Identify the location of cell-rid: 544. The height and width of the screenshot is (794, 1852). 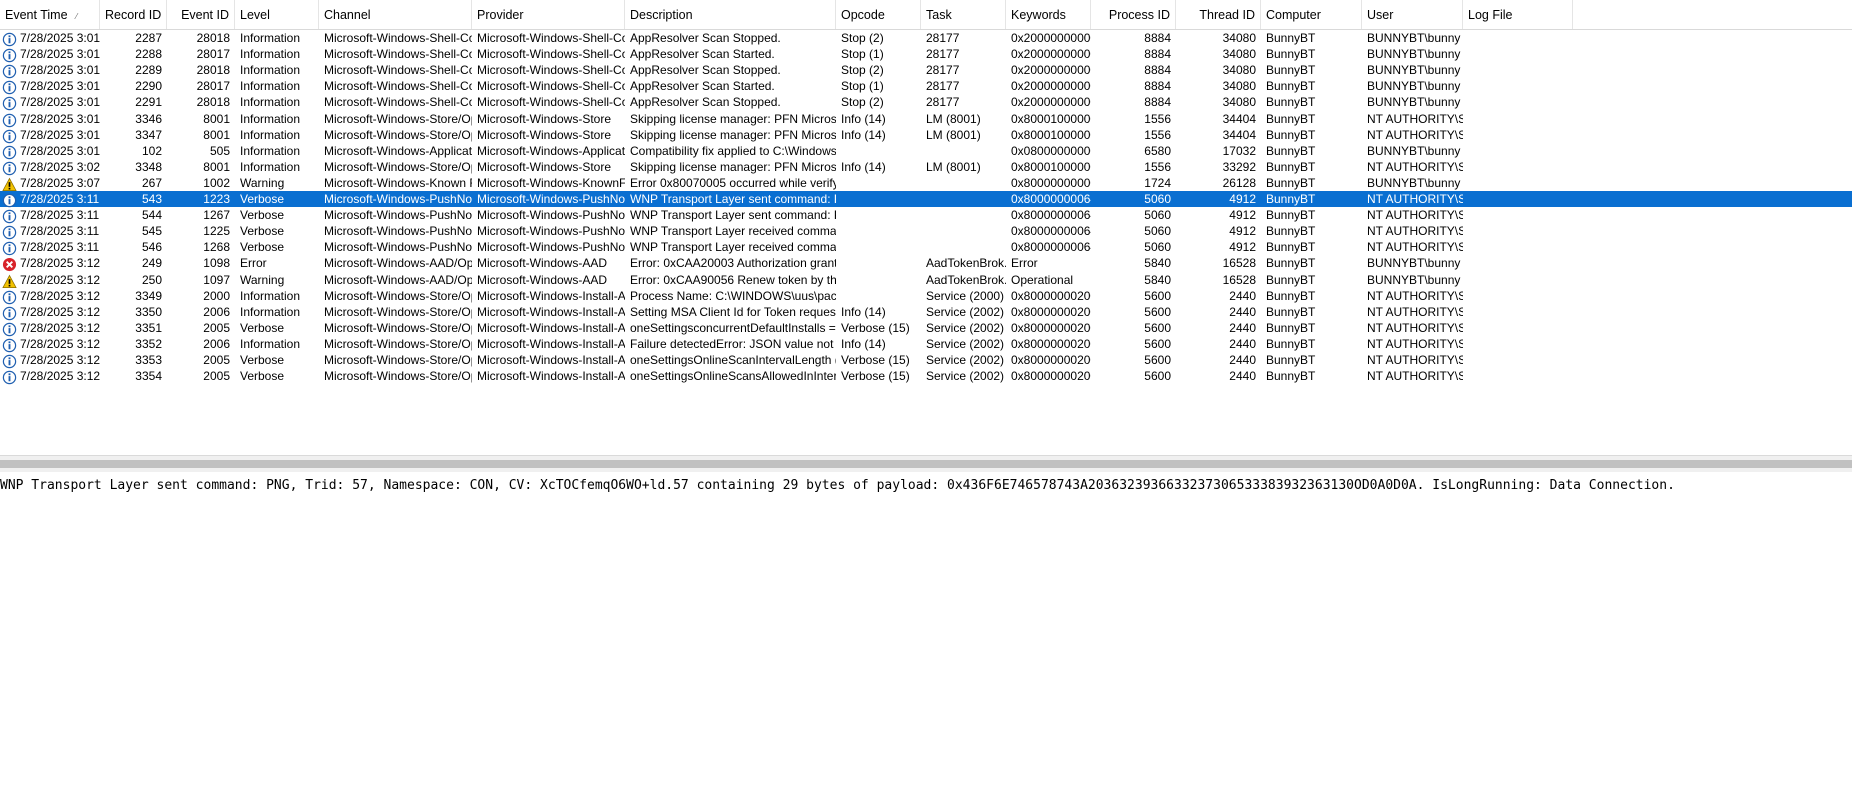
(151, 215).